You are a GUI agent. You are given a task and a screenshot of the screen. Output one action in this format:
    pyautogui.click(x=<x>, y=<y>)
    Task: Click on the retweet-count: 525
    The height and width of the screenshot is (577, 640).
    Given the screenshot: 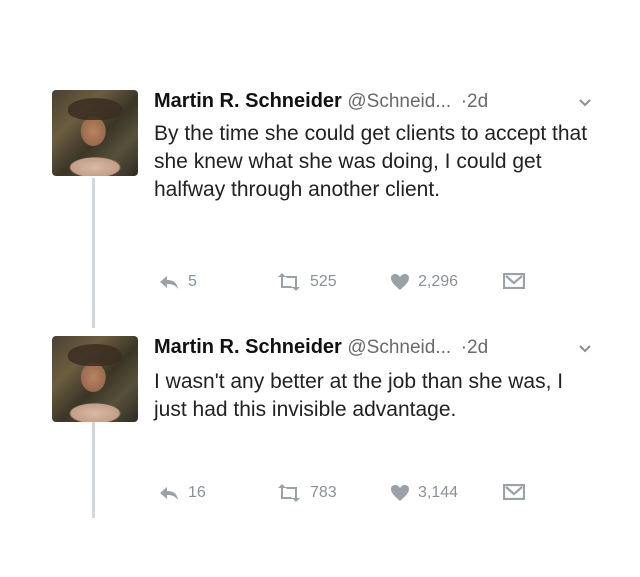 What is the action you would take?
    pyautogui.click(x=323, y=281)
    